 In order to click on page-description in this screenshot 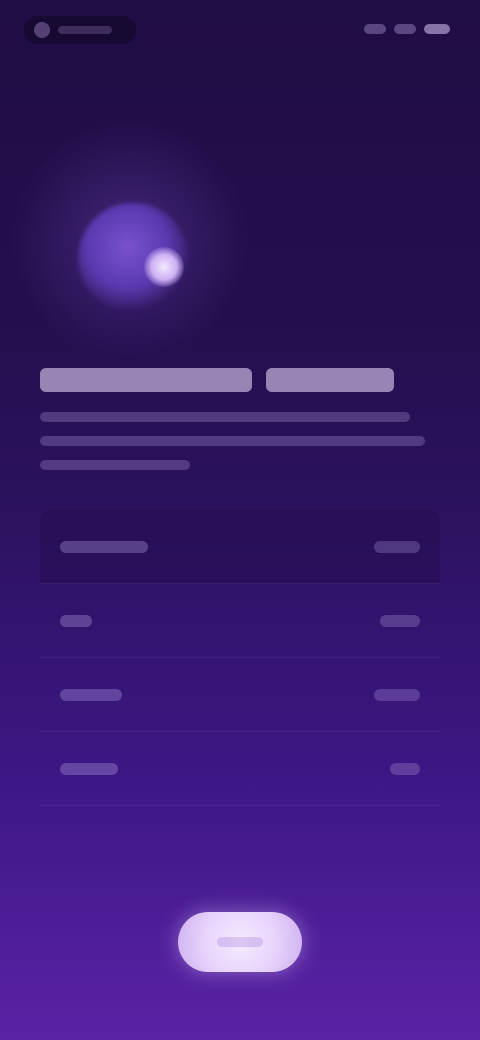, I will do `click(240, 448)`.